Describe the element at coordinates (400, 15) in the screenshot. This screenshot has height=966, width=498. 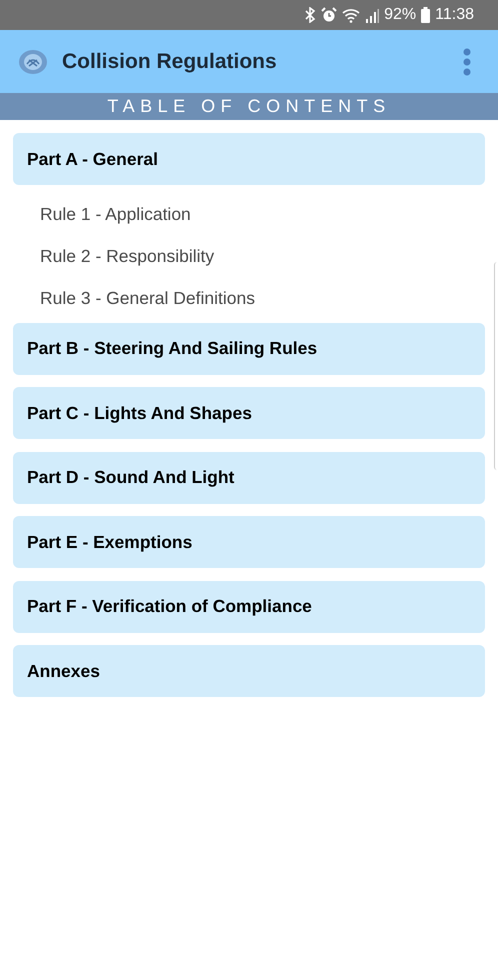
I see `battery-percentage: 92%` at that location.